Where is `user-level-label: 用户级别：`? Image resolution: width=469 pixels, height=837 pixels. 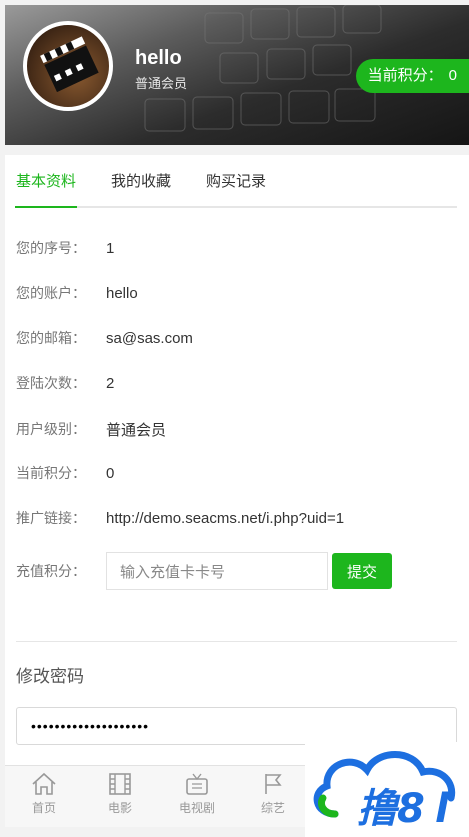
user-level-label: 用户级别： is located at coordinates (51, 429).